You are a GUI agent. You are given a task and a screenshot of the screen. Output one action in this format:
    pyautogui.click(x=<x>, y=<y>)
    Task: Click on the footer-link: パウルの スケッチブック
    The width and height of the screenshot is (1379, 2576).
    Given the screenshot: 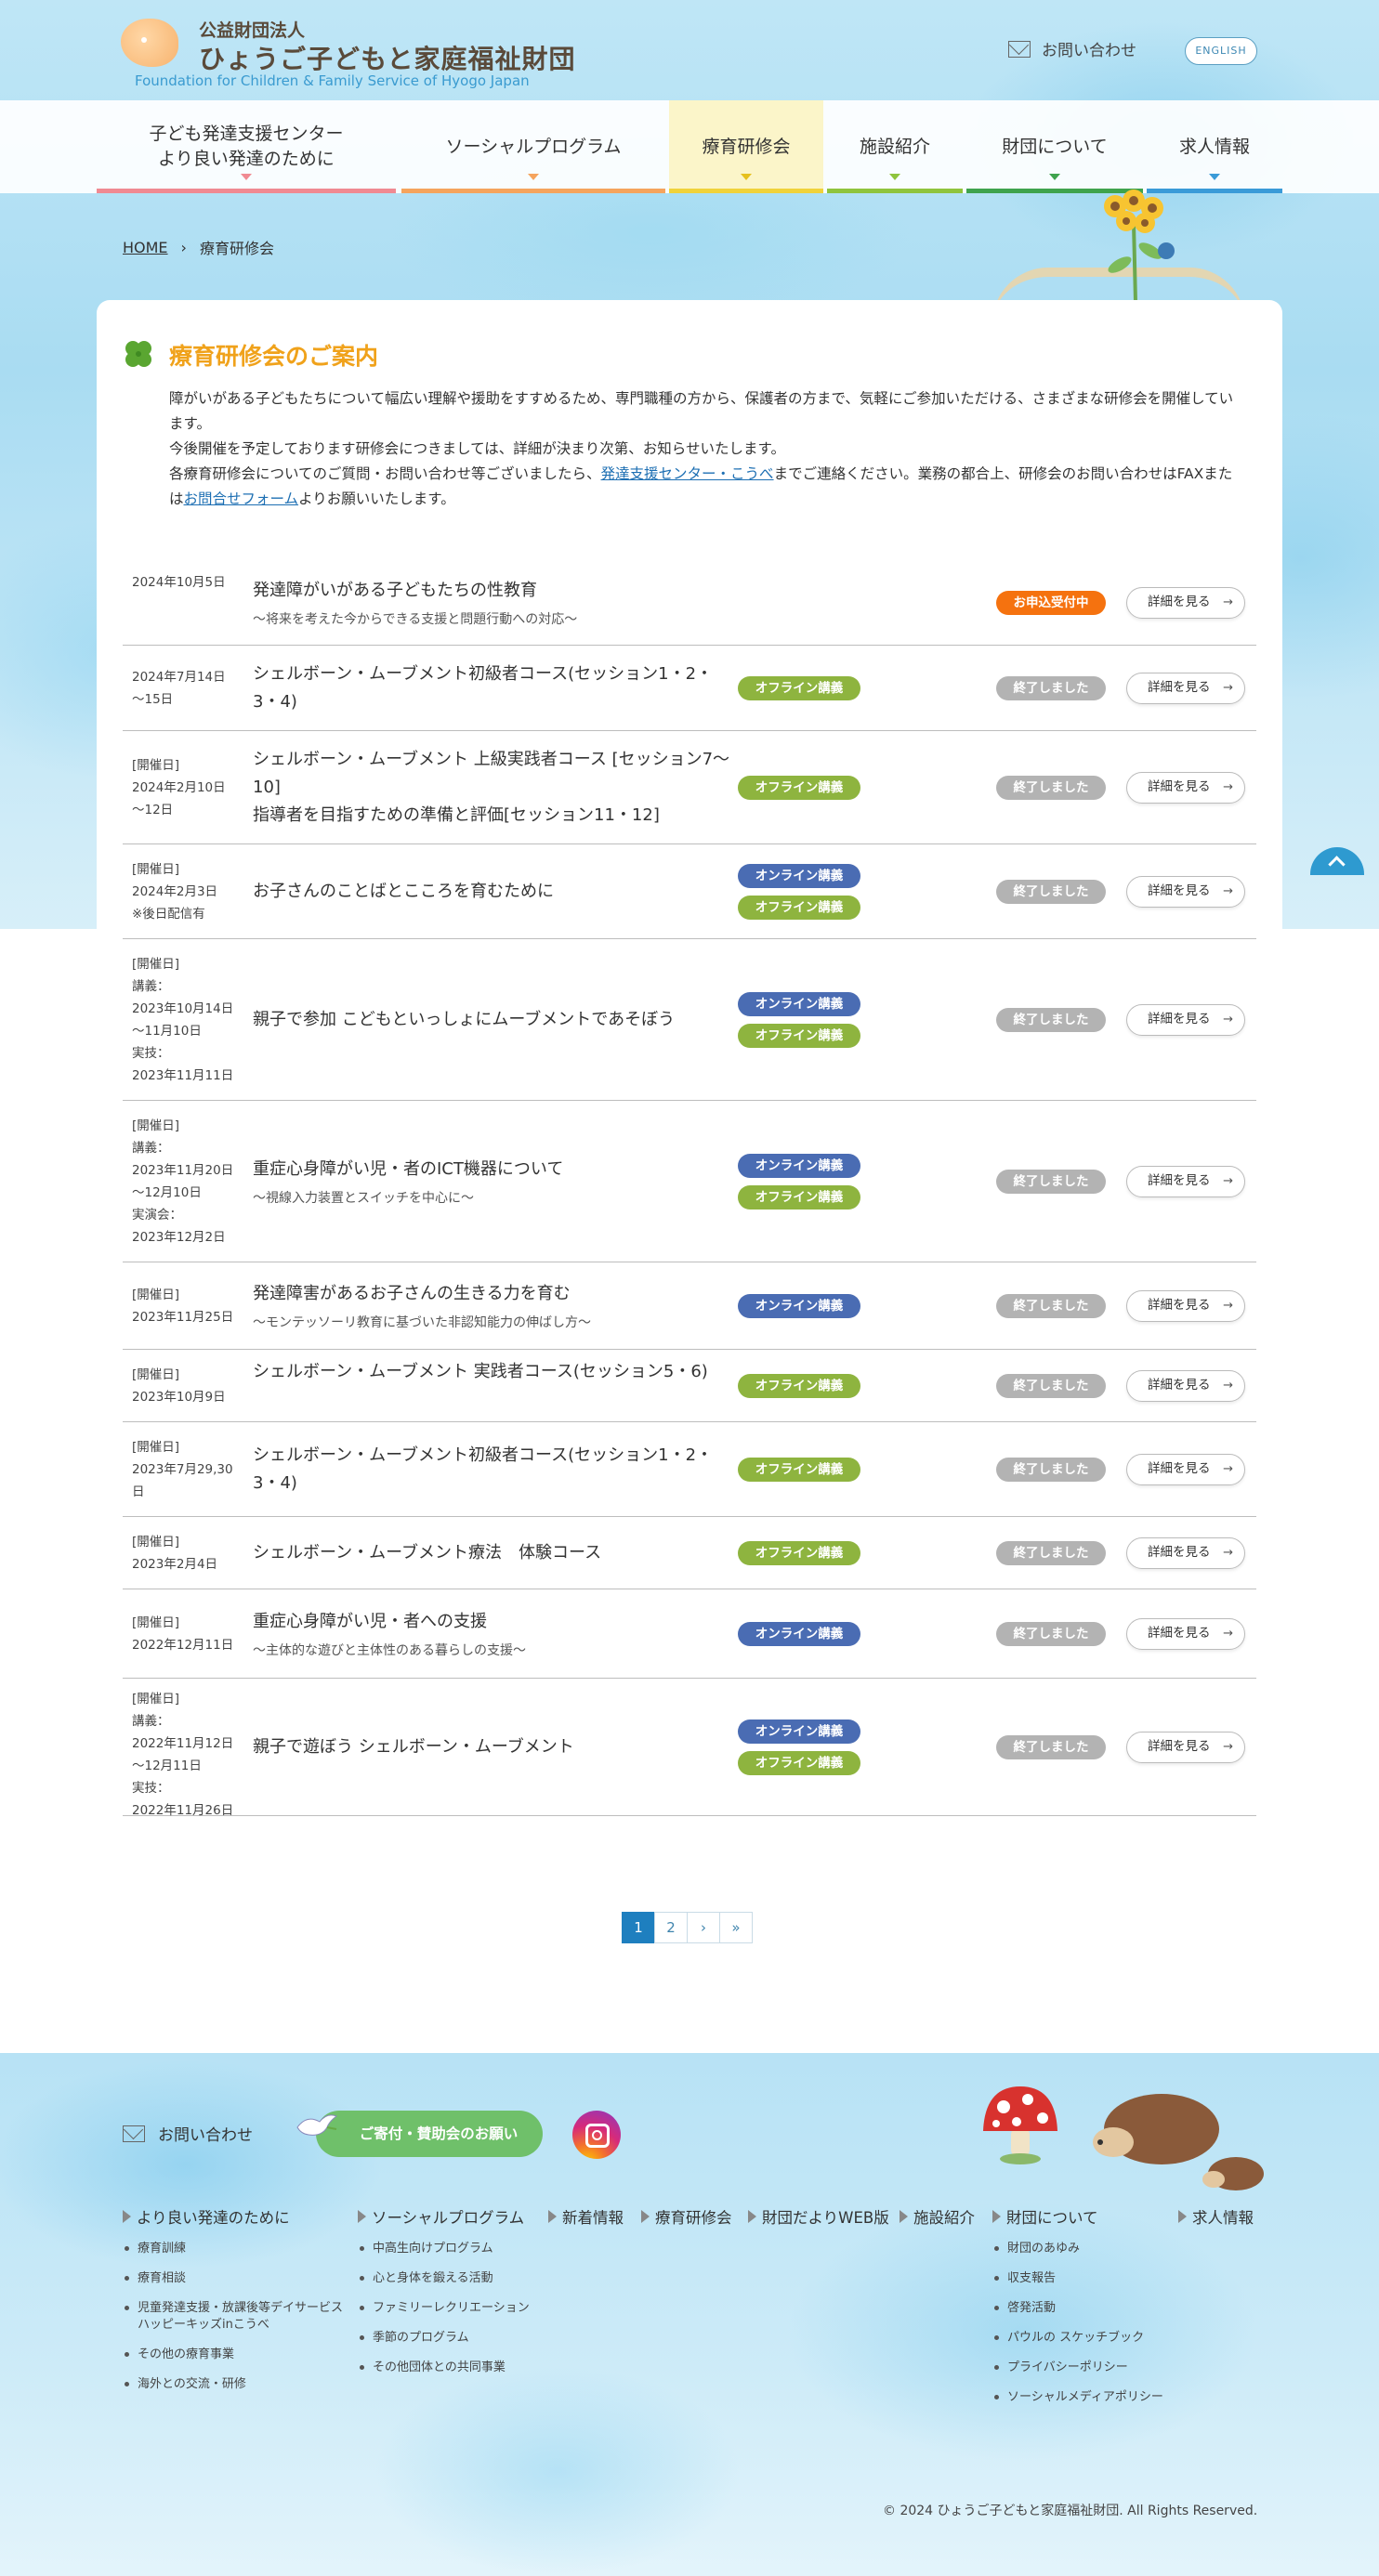 What is the action you would take?
    pyautogui.click(x=1085, y=2338)
    